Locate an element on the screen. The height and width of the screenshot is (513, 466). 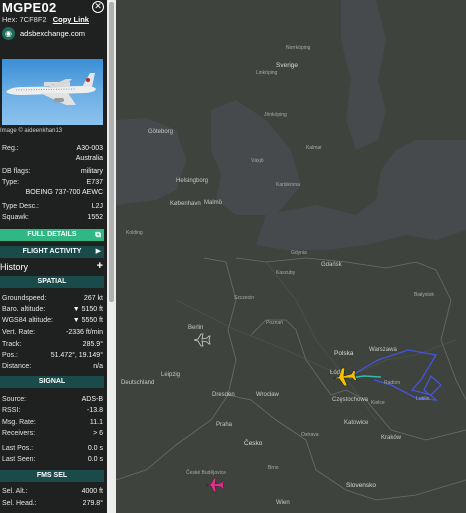
map-label: Kaszuby is located at coordinates (286, 273).